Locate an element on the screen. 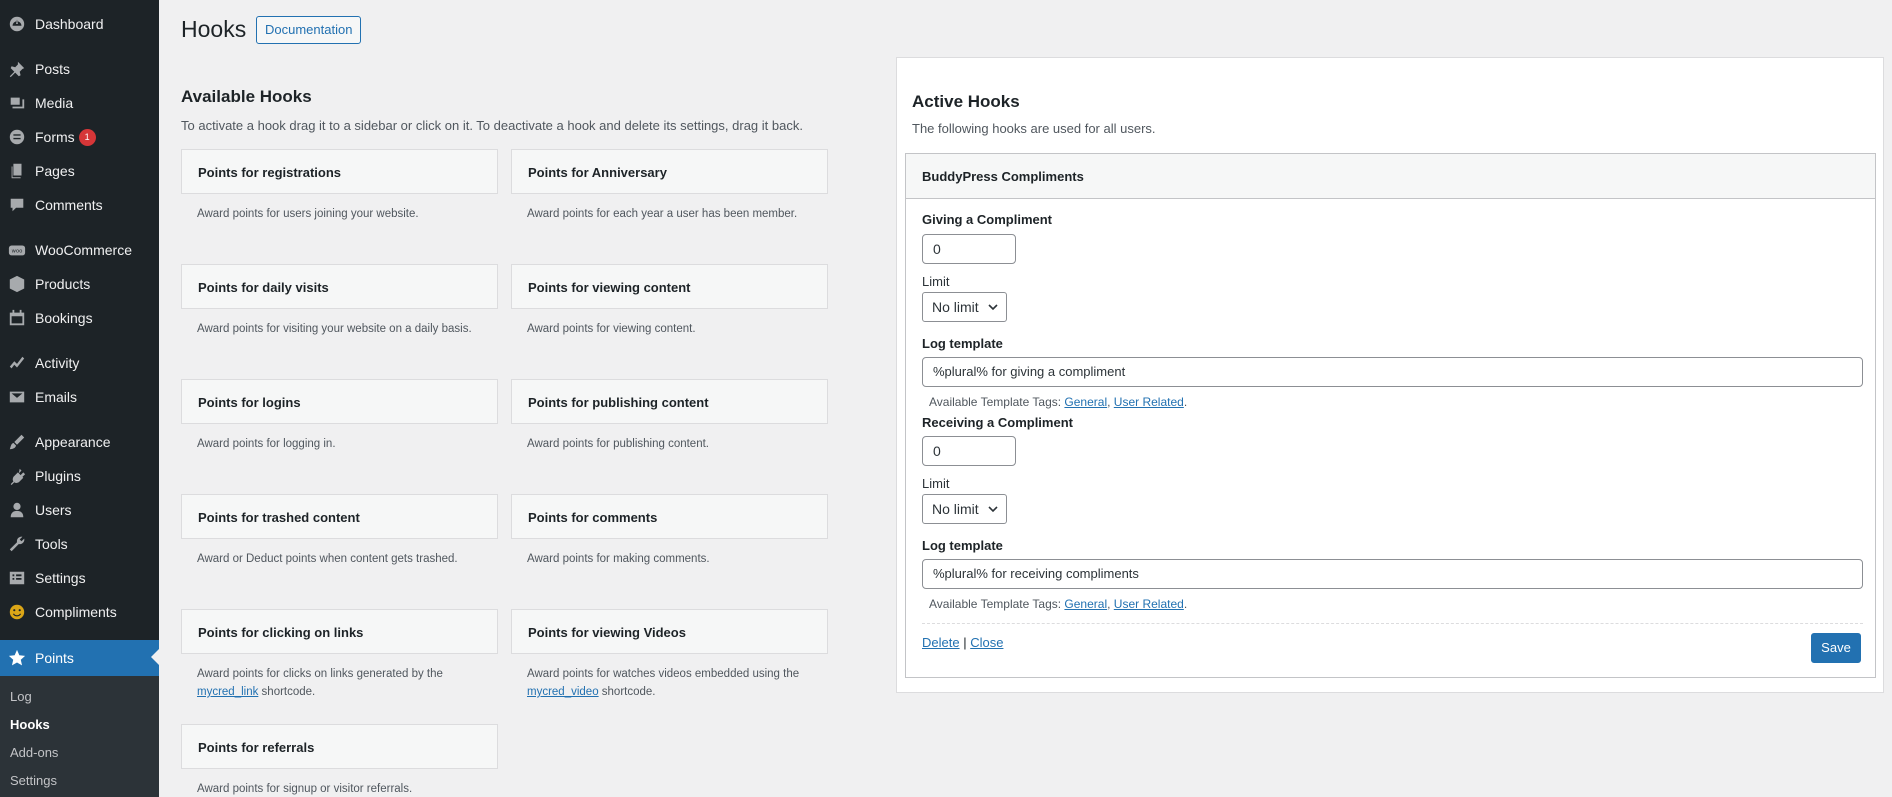 This screenshot has height=797, width=1892. sidebar-item-label: Forms is located at coordinates (55, 137).